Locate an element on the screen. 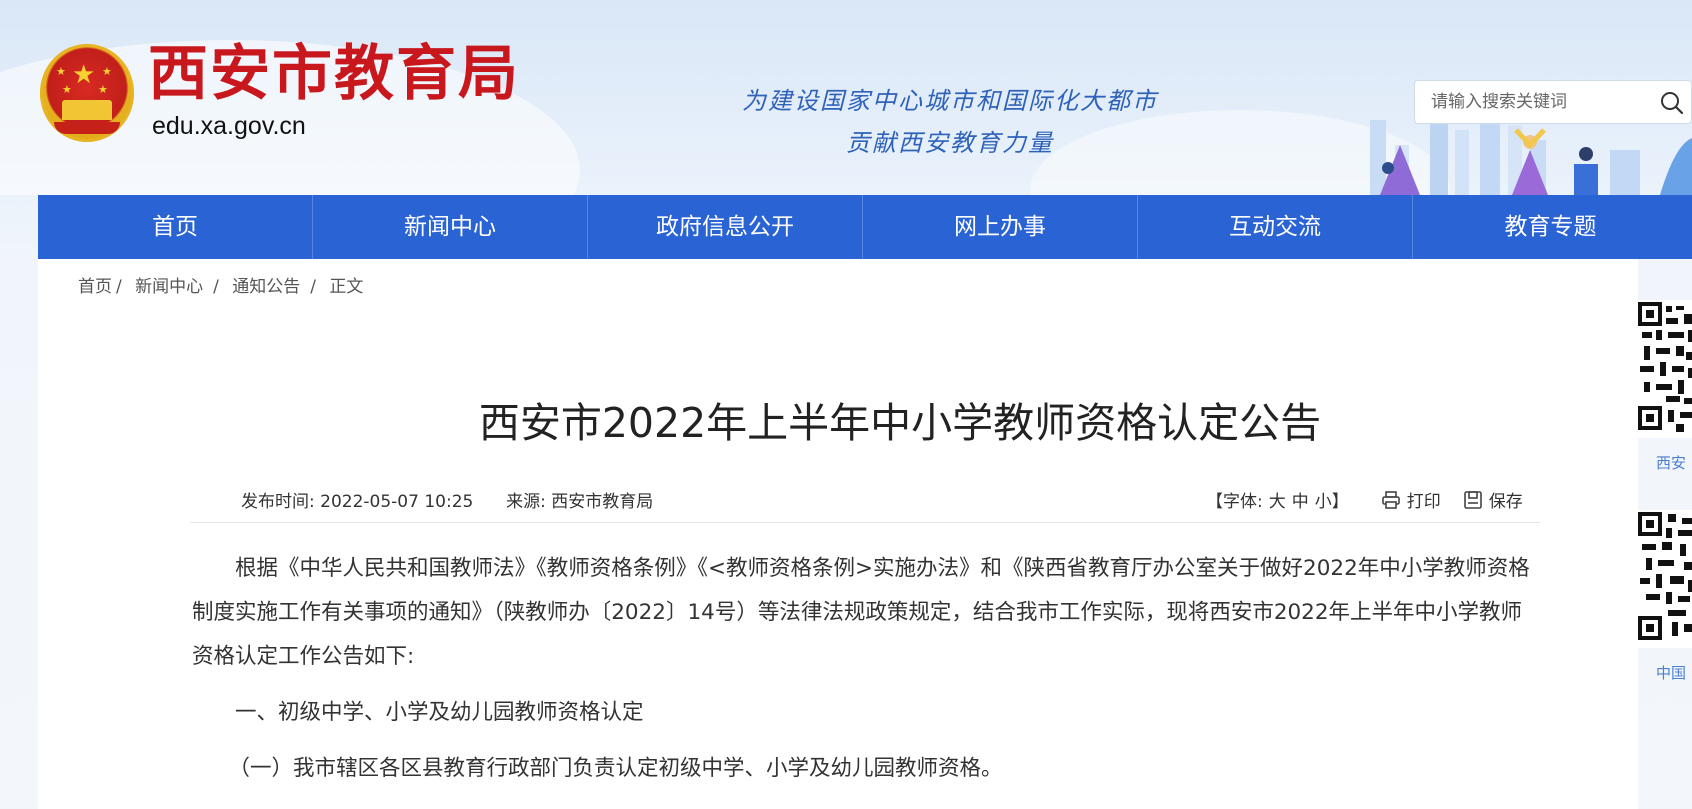  breadcrumb-news: 新闻中心 is located at coordinates (169, 287).